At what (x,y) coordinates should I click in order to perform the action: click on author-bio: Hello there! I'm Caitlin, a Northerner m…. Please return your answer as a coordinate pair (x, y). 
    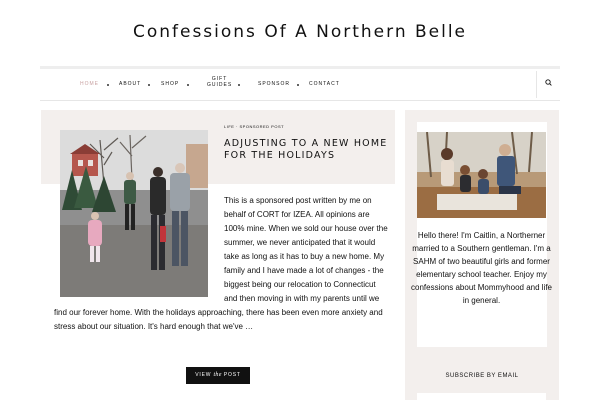
    Looking at the image, I should click on (481, 268).